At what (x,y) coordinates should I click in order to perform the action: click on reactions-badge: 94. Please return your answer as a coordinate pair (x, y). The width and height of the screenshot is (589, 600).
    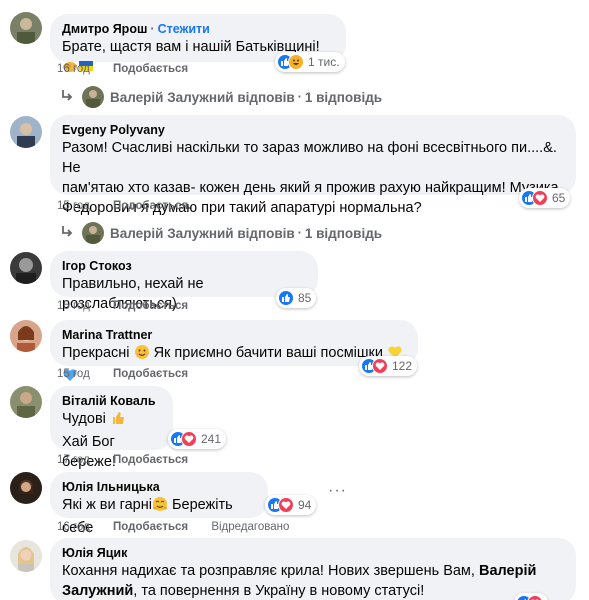
    Looking at the image, I should click on (291, 505).